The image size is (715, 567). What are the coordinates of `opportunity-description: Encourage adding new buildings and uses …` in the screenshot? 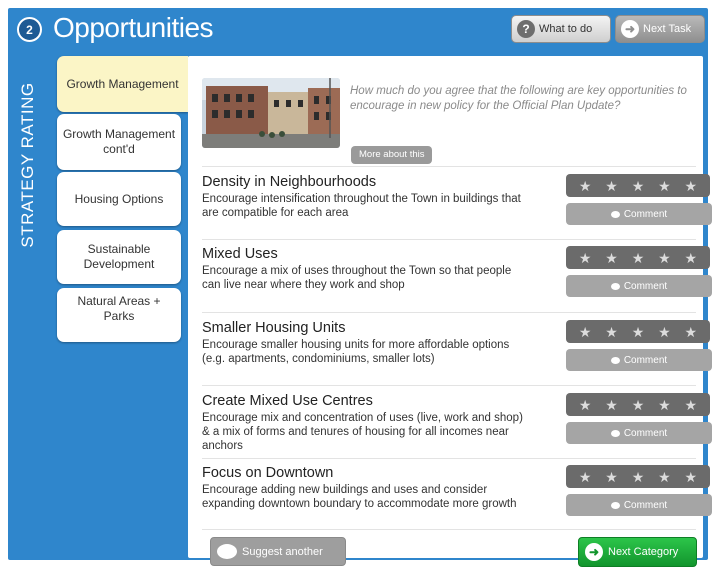 It's located at (359, 497).